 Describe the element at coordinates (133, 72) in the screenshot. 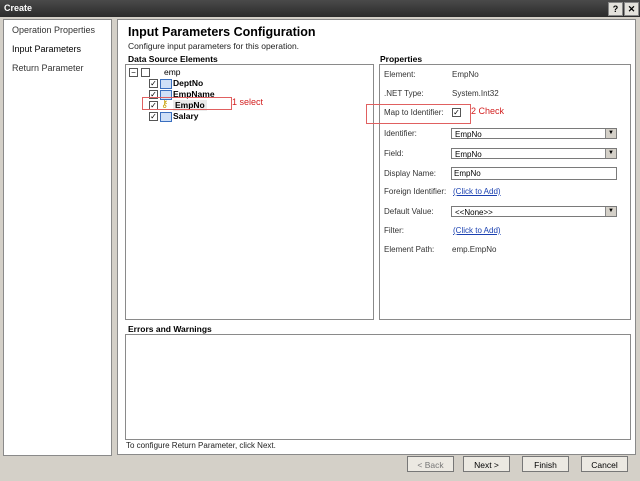

I see `collapse-icon: −` at that location.